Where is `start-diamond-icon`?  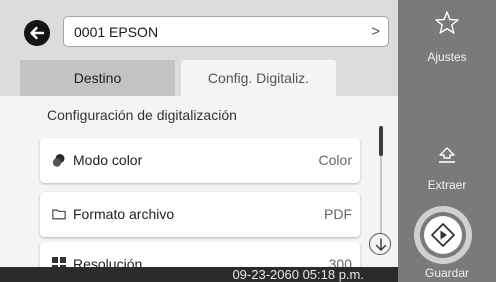
start-diamond-icon is located at coordinates (443, 235).